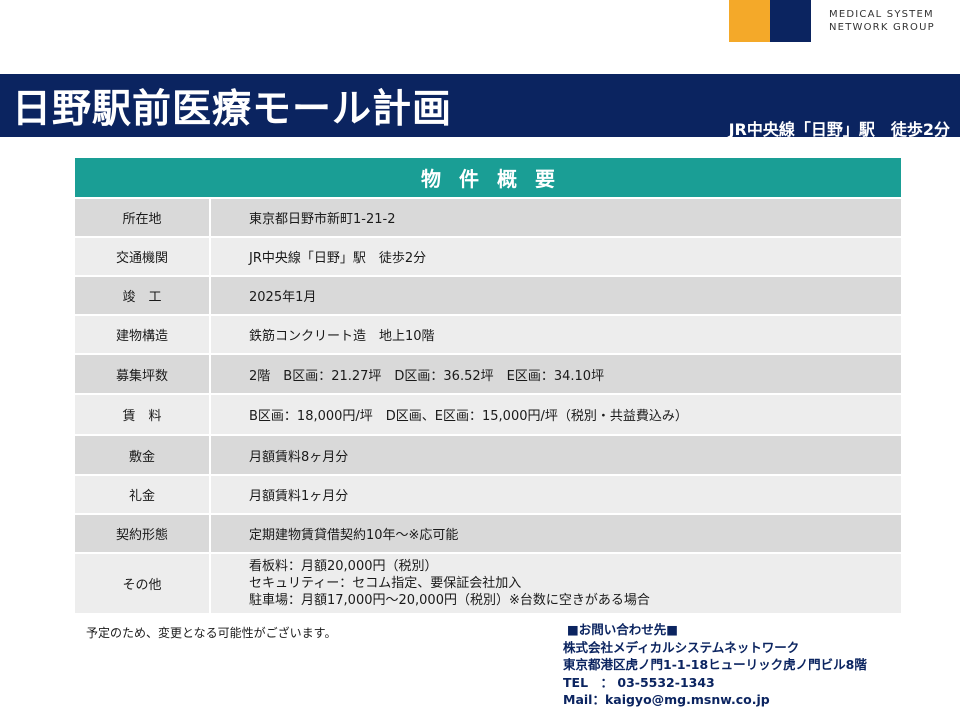 Image resolution: width=960 pixels, height=720 pixels. What do you see at coordinates (556, 374) in the screenshot?
I see `row-value: 2階 B区画：21.27坪 D区画：36.52坪 E区画：34.10坪` at bounding box center [556, 374].